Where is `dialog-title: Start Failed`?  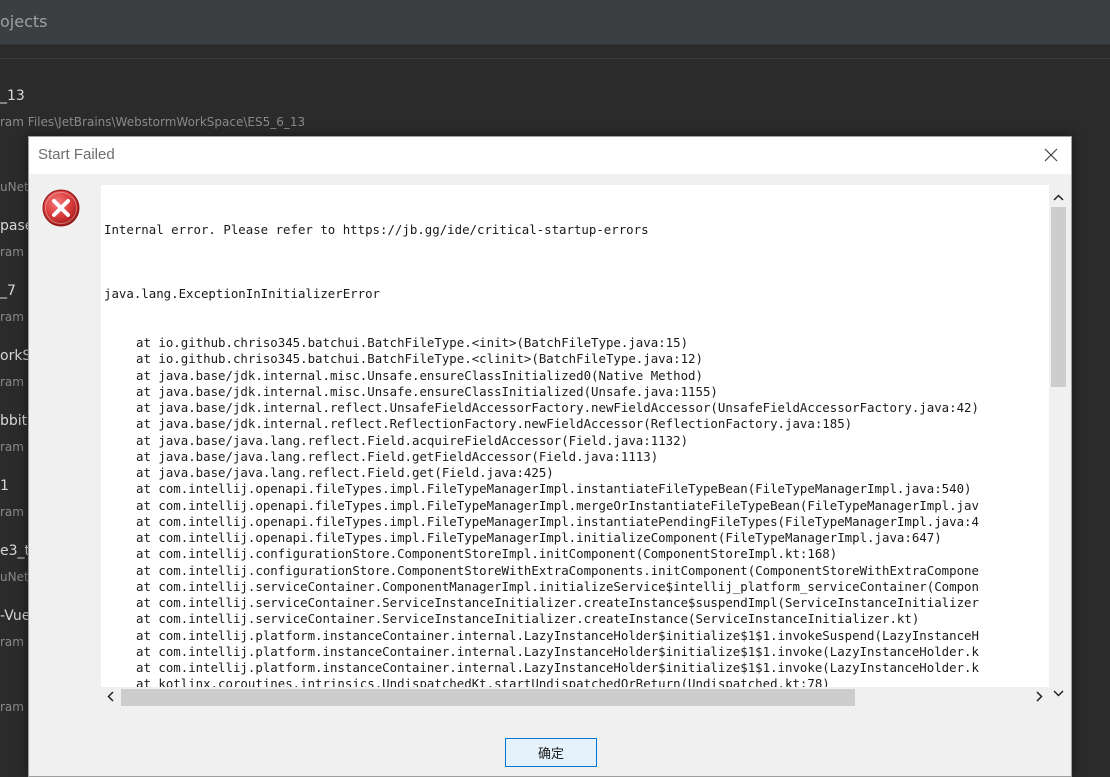
dialog-title: Start Failed is located at coordinates (76, 154).